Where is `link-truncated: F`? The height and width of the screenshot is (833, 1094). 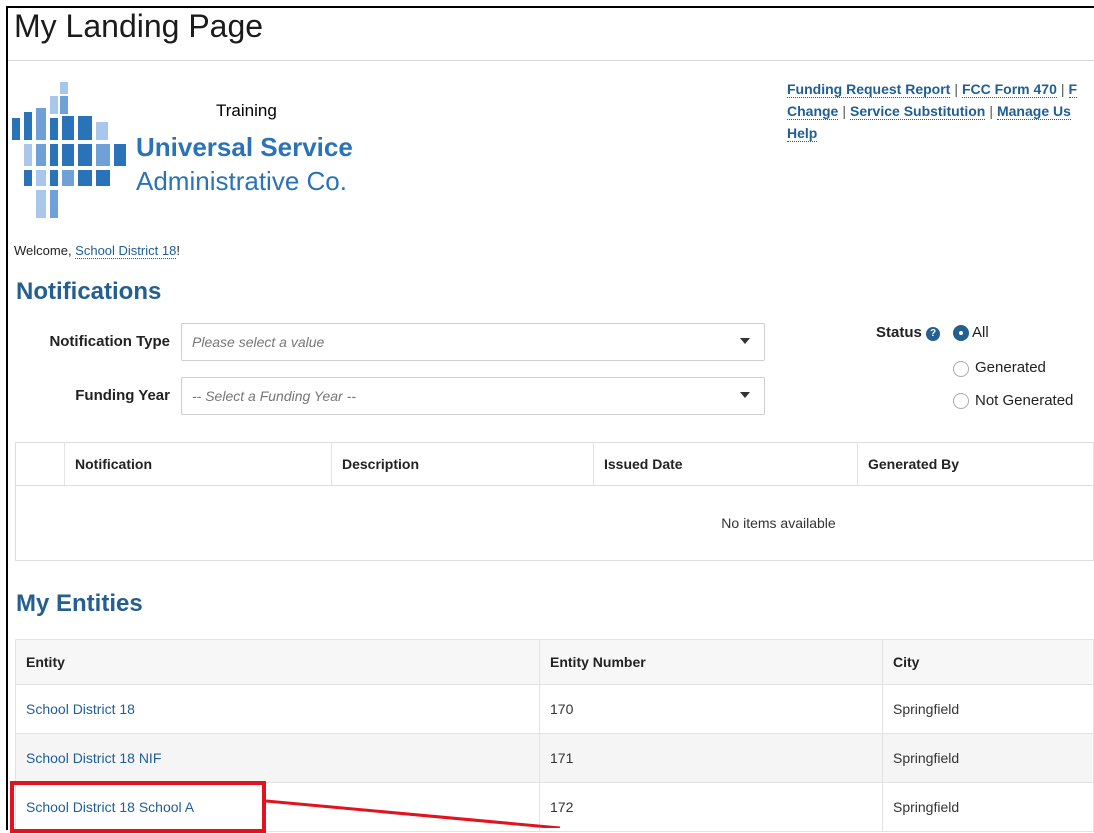 link-truncated: F is located at coordinates (1073, 89).